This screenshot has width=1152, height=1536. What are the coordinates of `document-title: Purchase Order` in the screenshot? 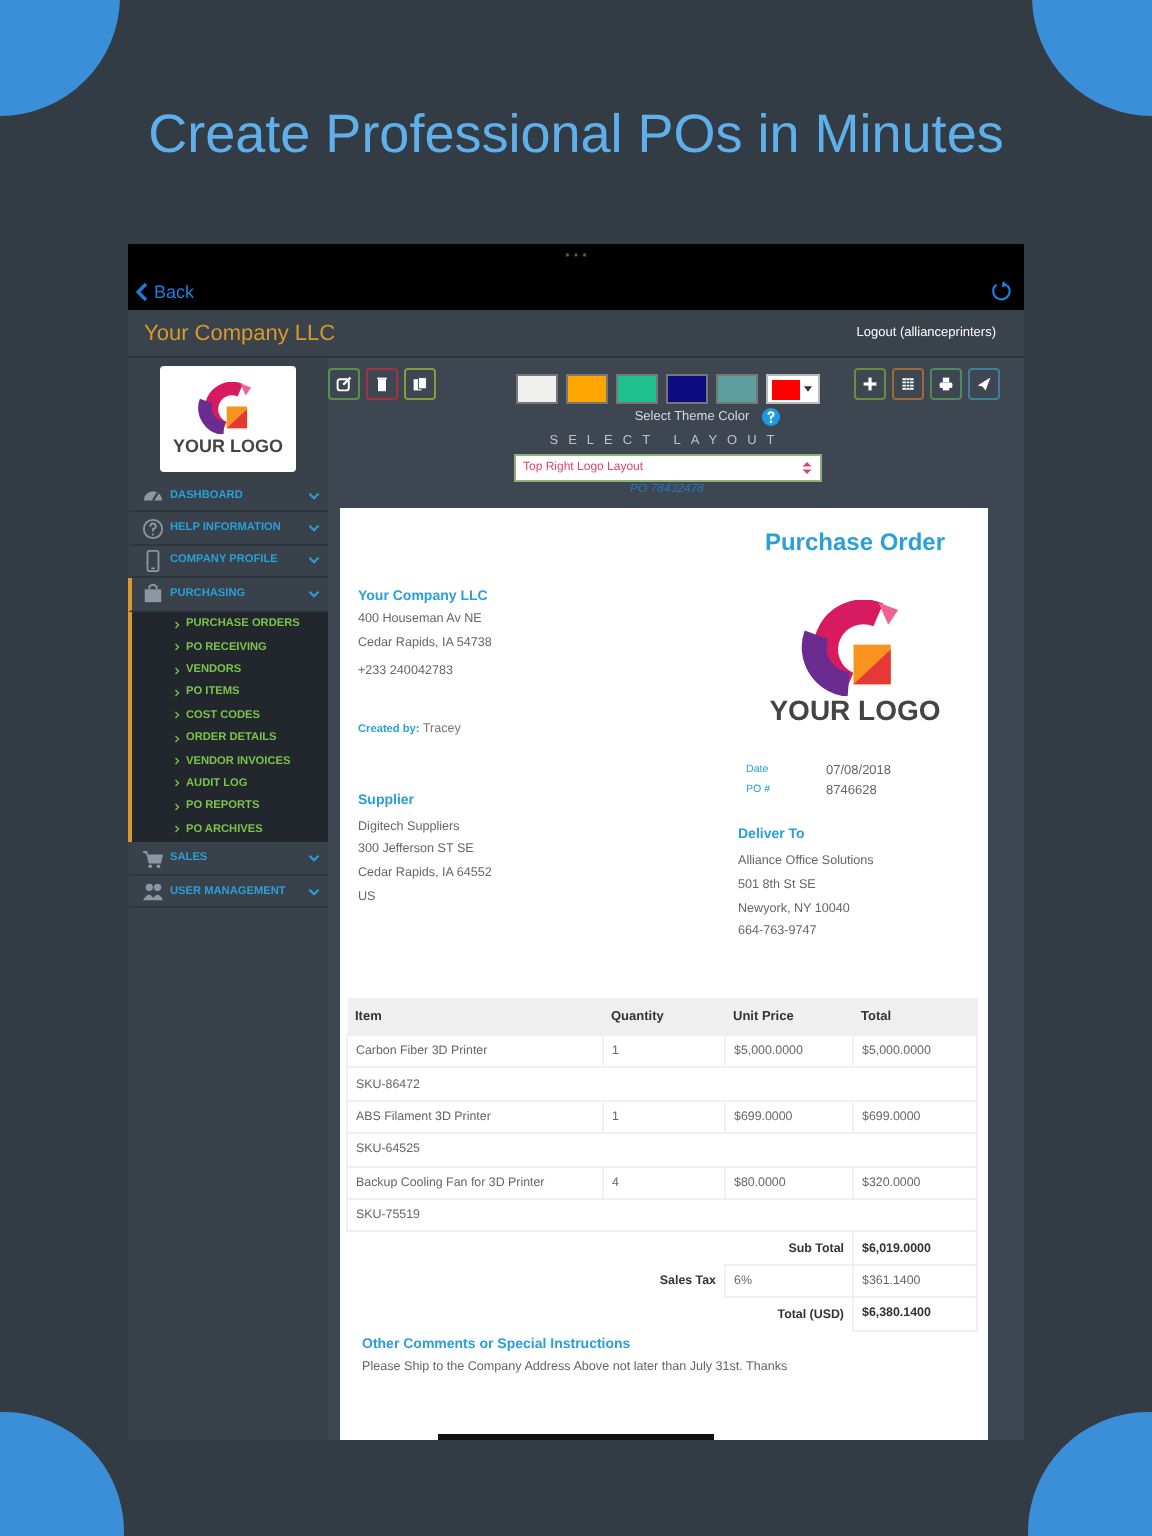 It's located at (855, 542).